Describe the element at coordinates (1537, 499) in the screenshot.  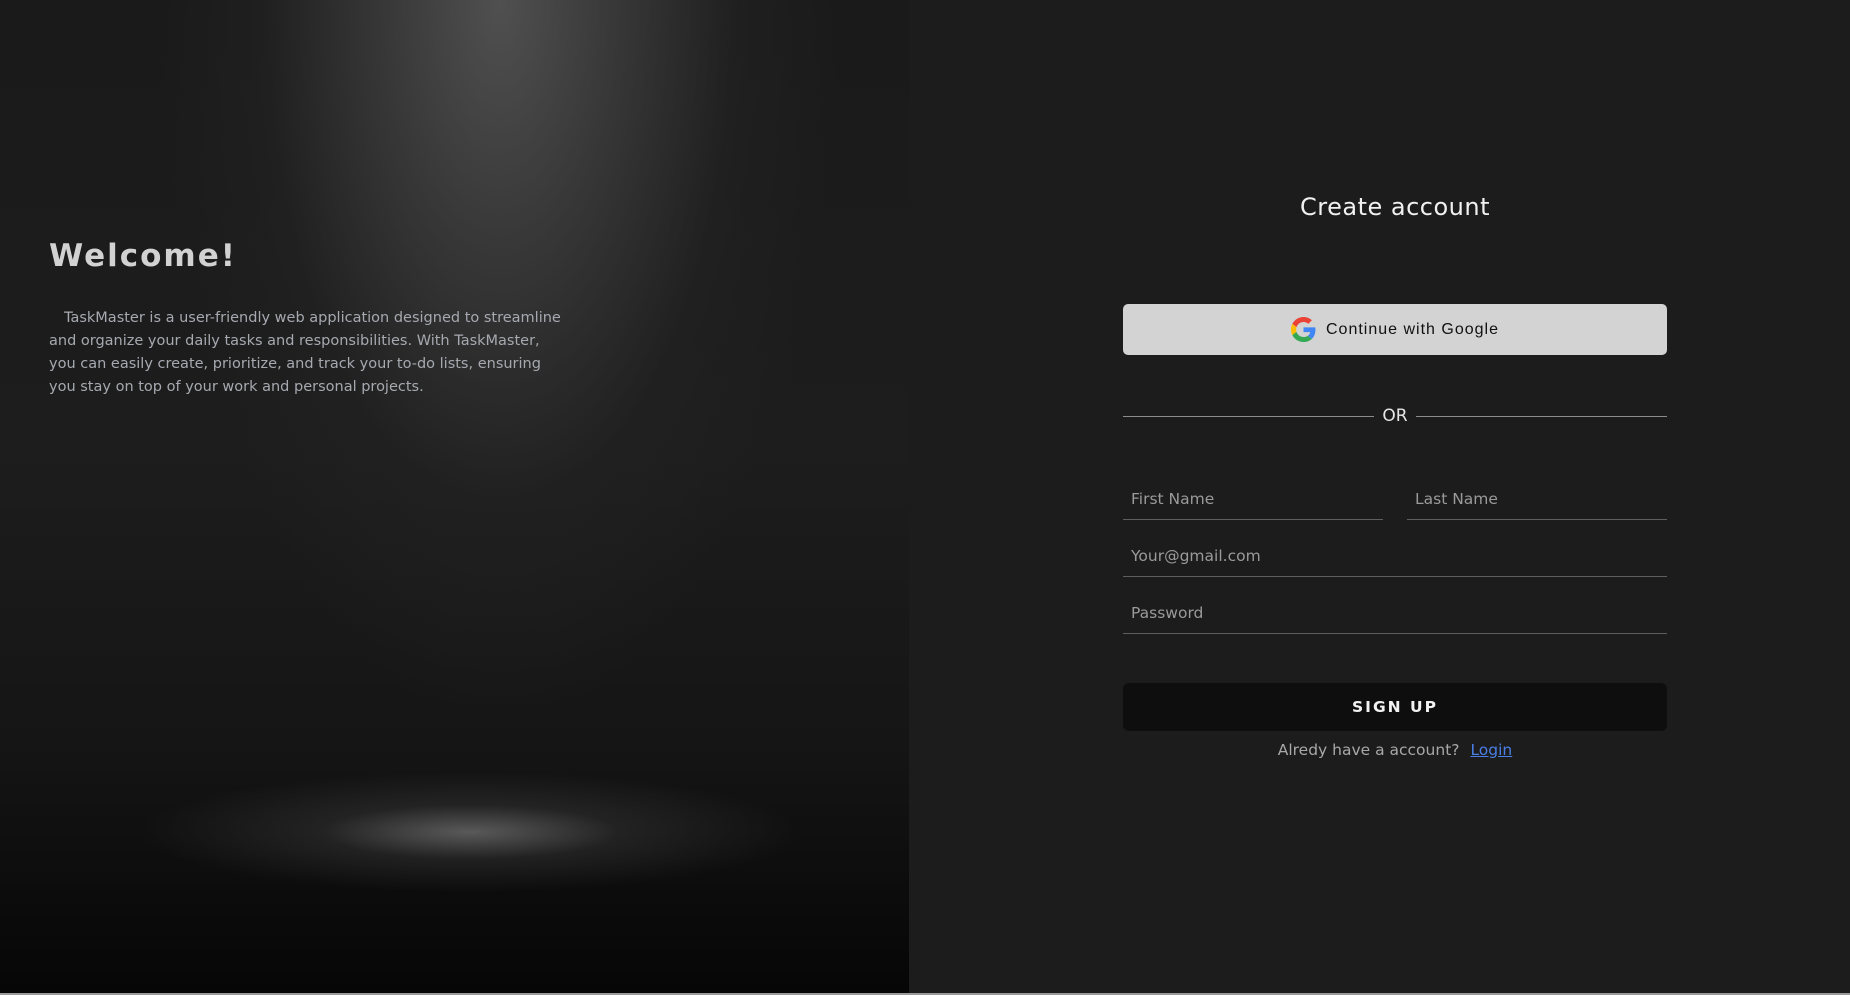
I see `last-name-input` at that location.